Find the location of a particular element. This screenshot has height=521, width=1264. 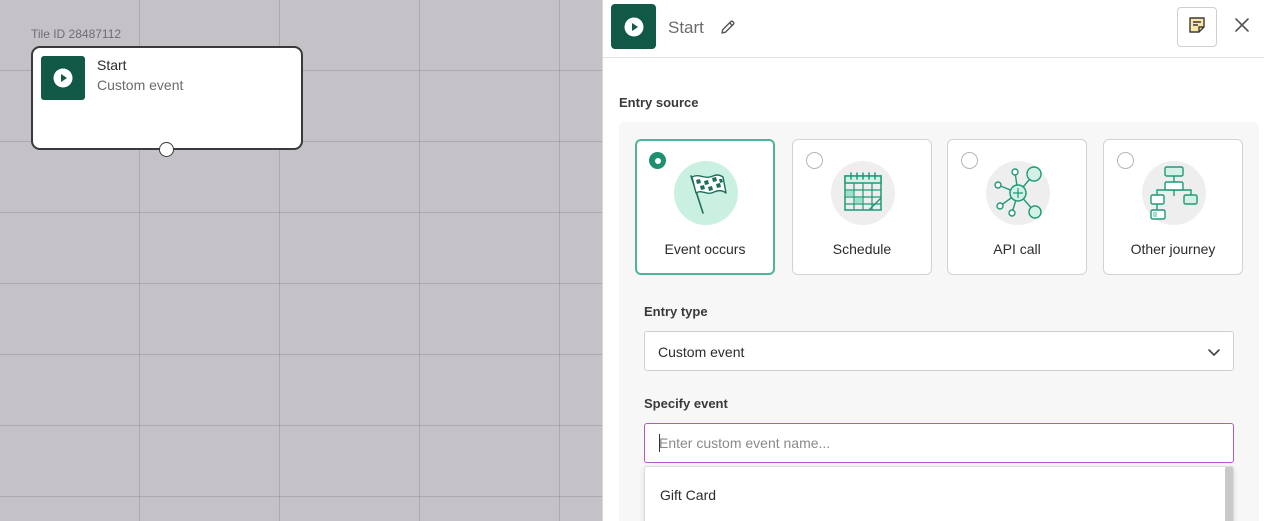

tile-output-connector is located at coordinates (166, 149).